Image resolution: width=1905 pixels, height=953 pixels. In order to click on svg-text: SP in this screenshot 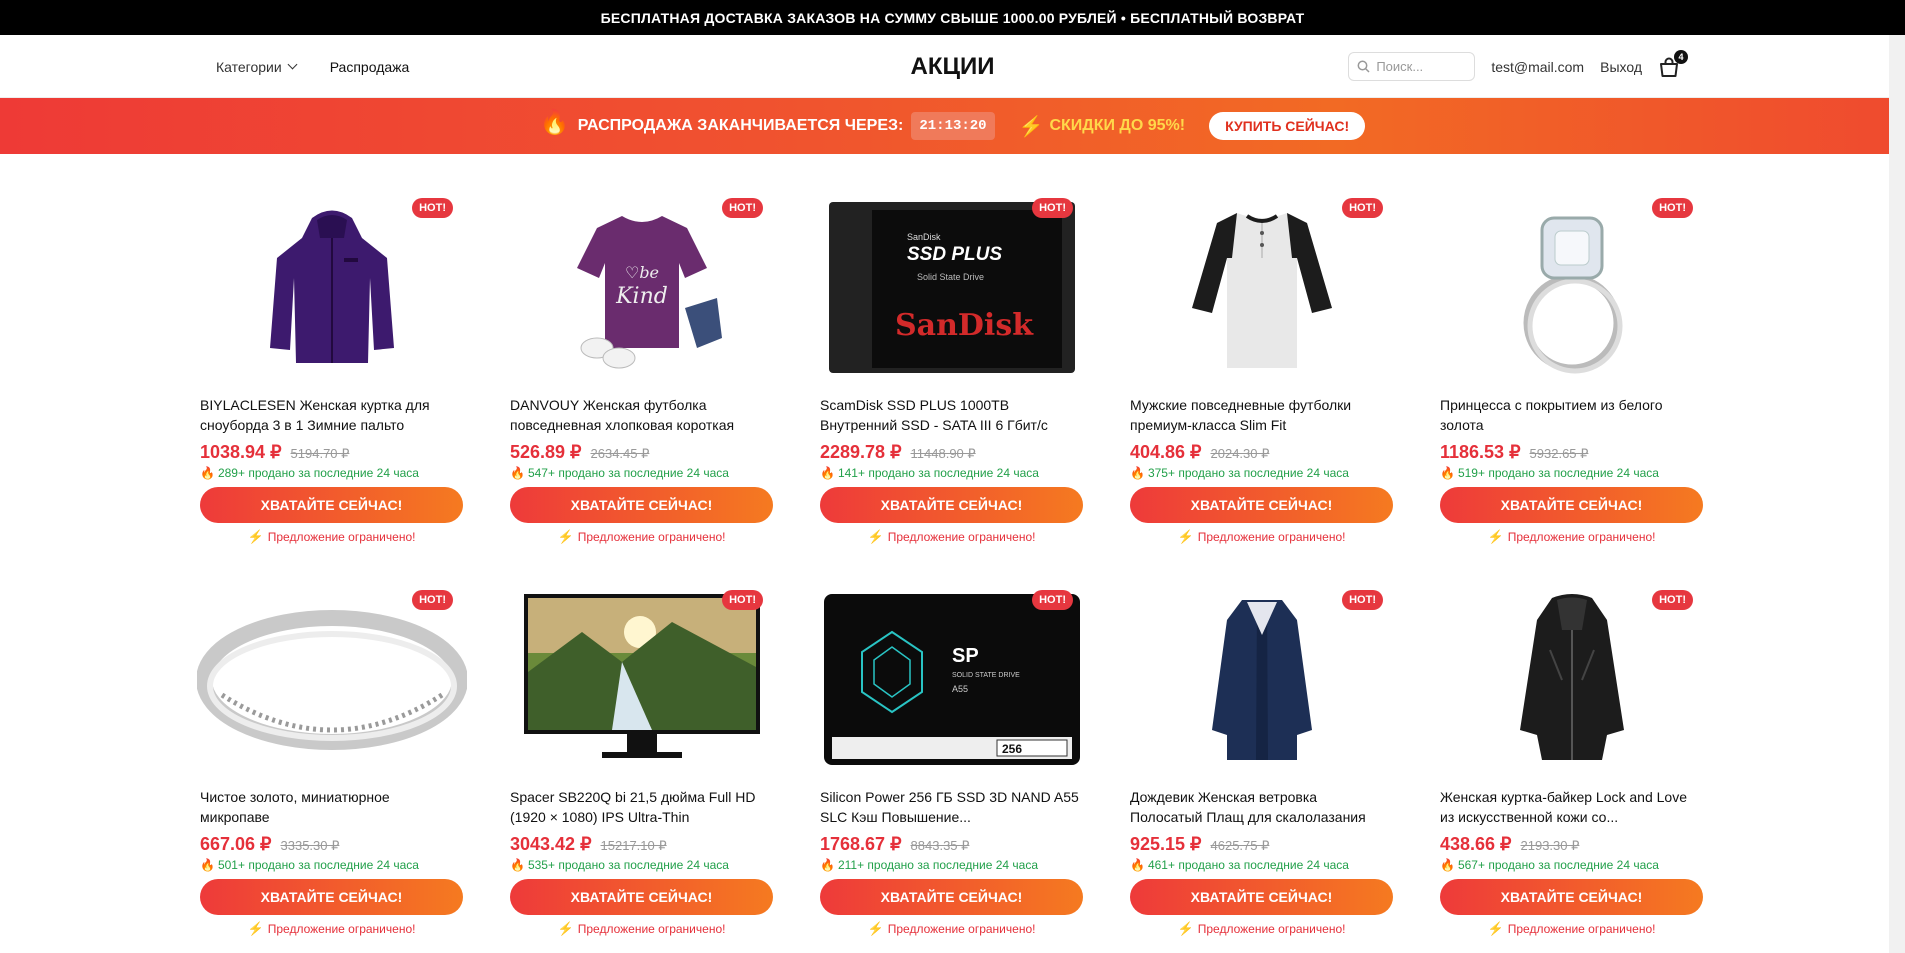, I will do `click(965, 656)`.